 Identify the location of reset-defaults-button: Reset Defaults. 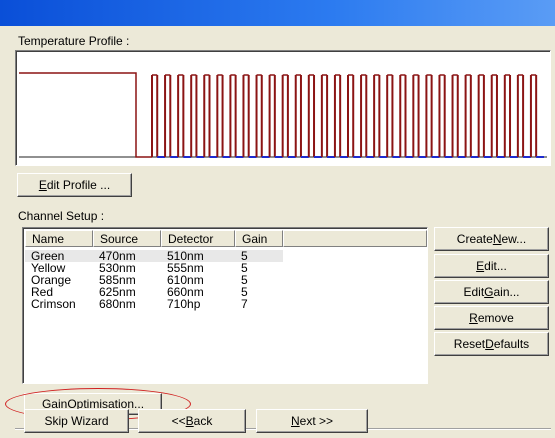
(491, 344).